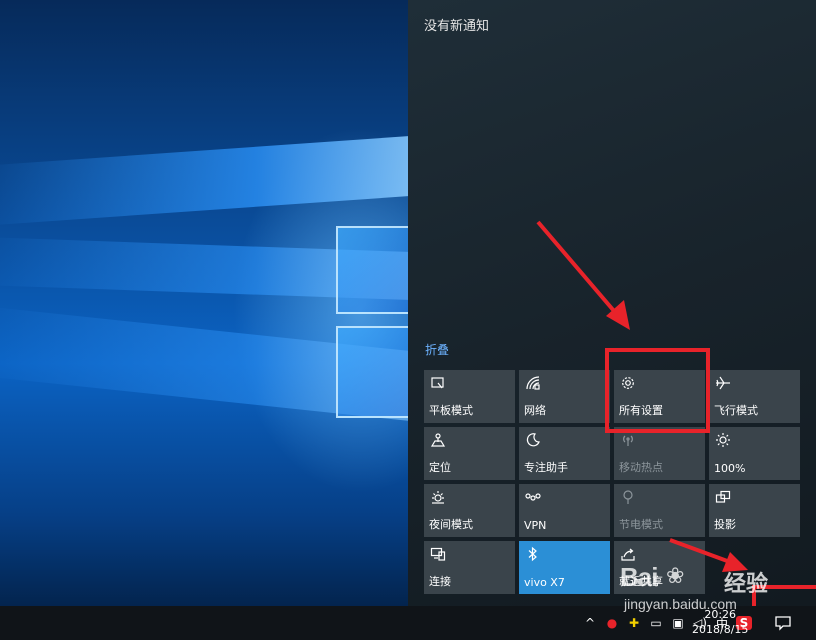 The image size is (816, 640). Describe the element at coordinates (544, 582) in the screenshot. I see `tile-label: vivo X7` at that location.